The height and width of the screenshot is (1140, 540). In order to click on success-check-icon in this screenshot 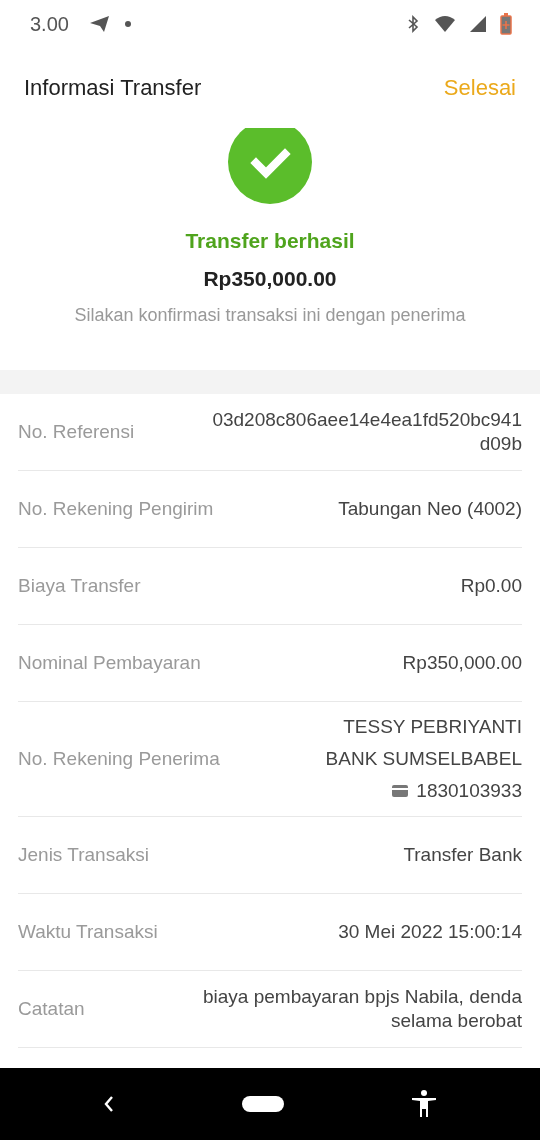, I will do `click(270, 166)`.